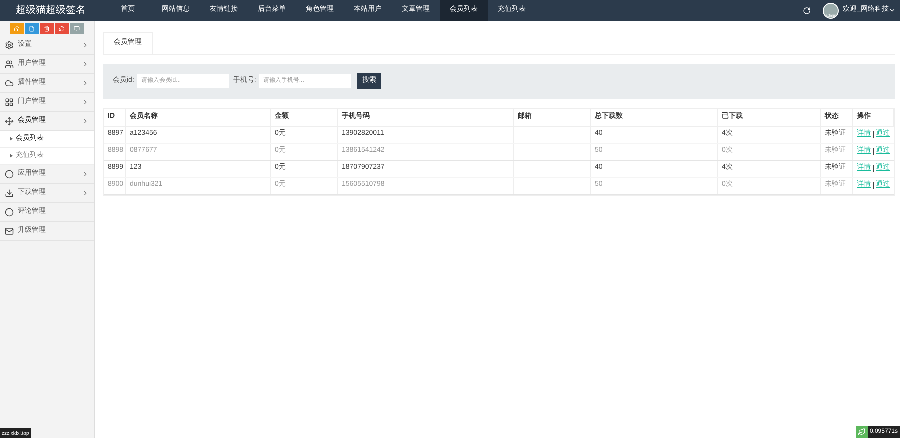  What do you see at coordinates (51, 11) in the screenshot?
I see `brand-title: 超级猫超级签名` at bounding box center [51, 11].